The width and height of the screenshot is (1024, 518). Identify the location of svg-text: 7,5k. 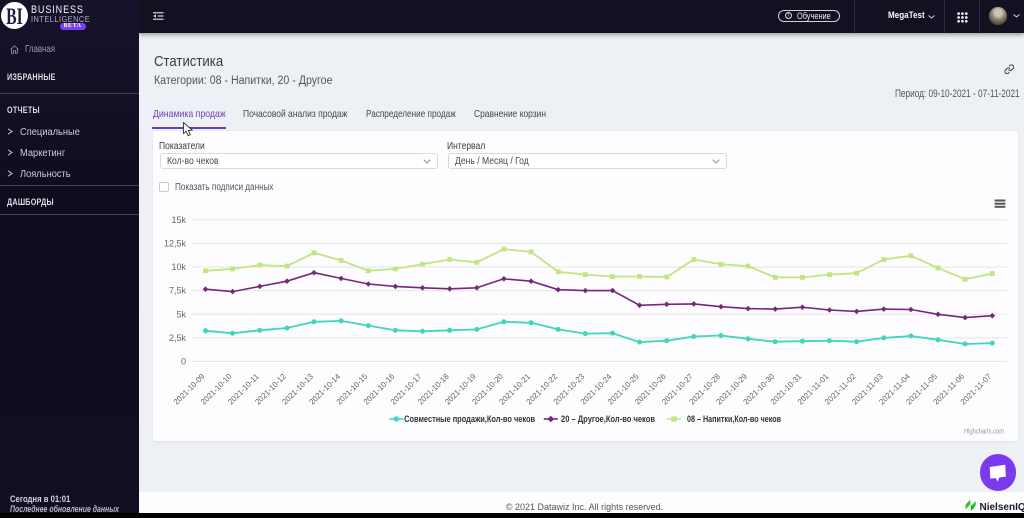
(178, 291).